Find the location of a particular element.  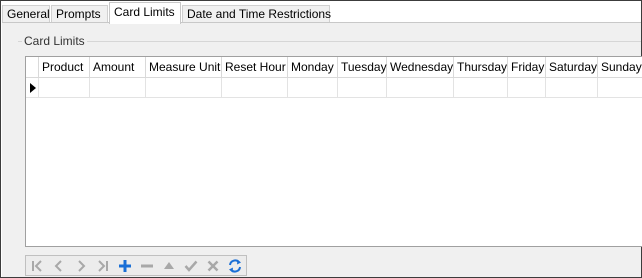

insert-record-icon is located at coordinates (125, 265).